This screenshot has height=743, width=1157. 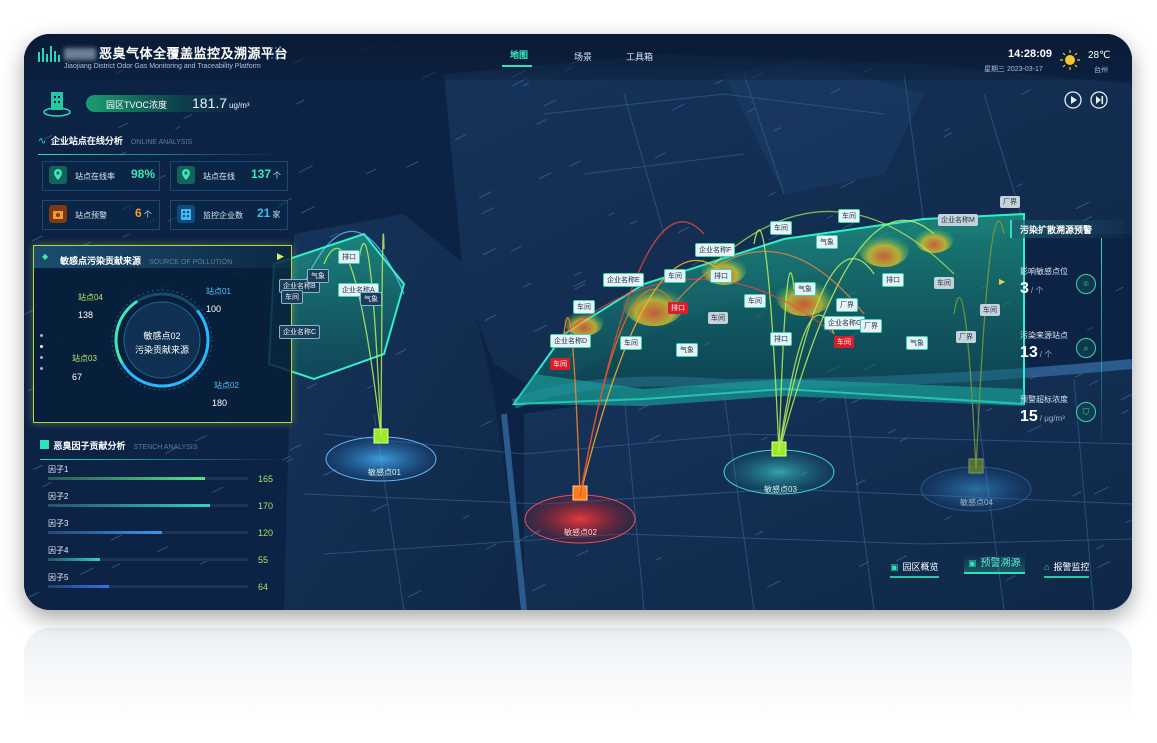 I want to click on metric-number: 21, so click(x=264, y=213).